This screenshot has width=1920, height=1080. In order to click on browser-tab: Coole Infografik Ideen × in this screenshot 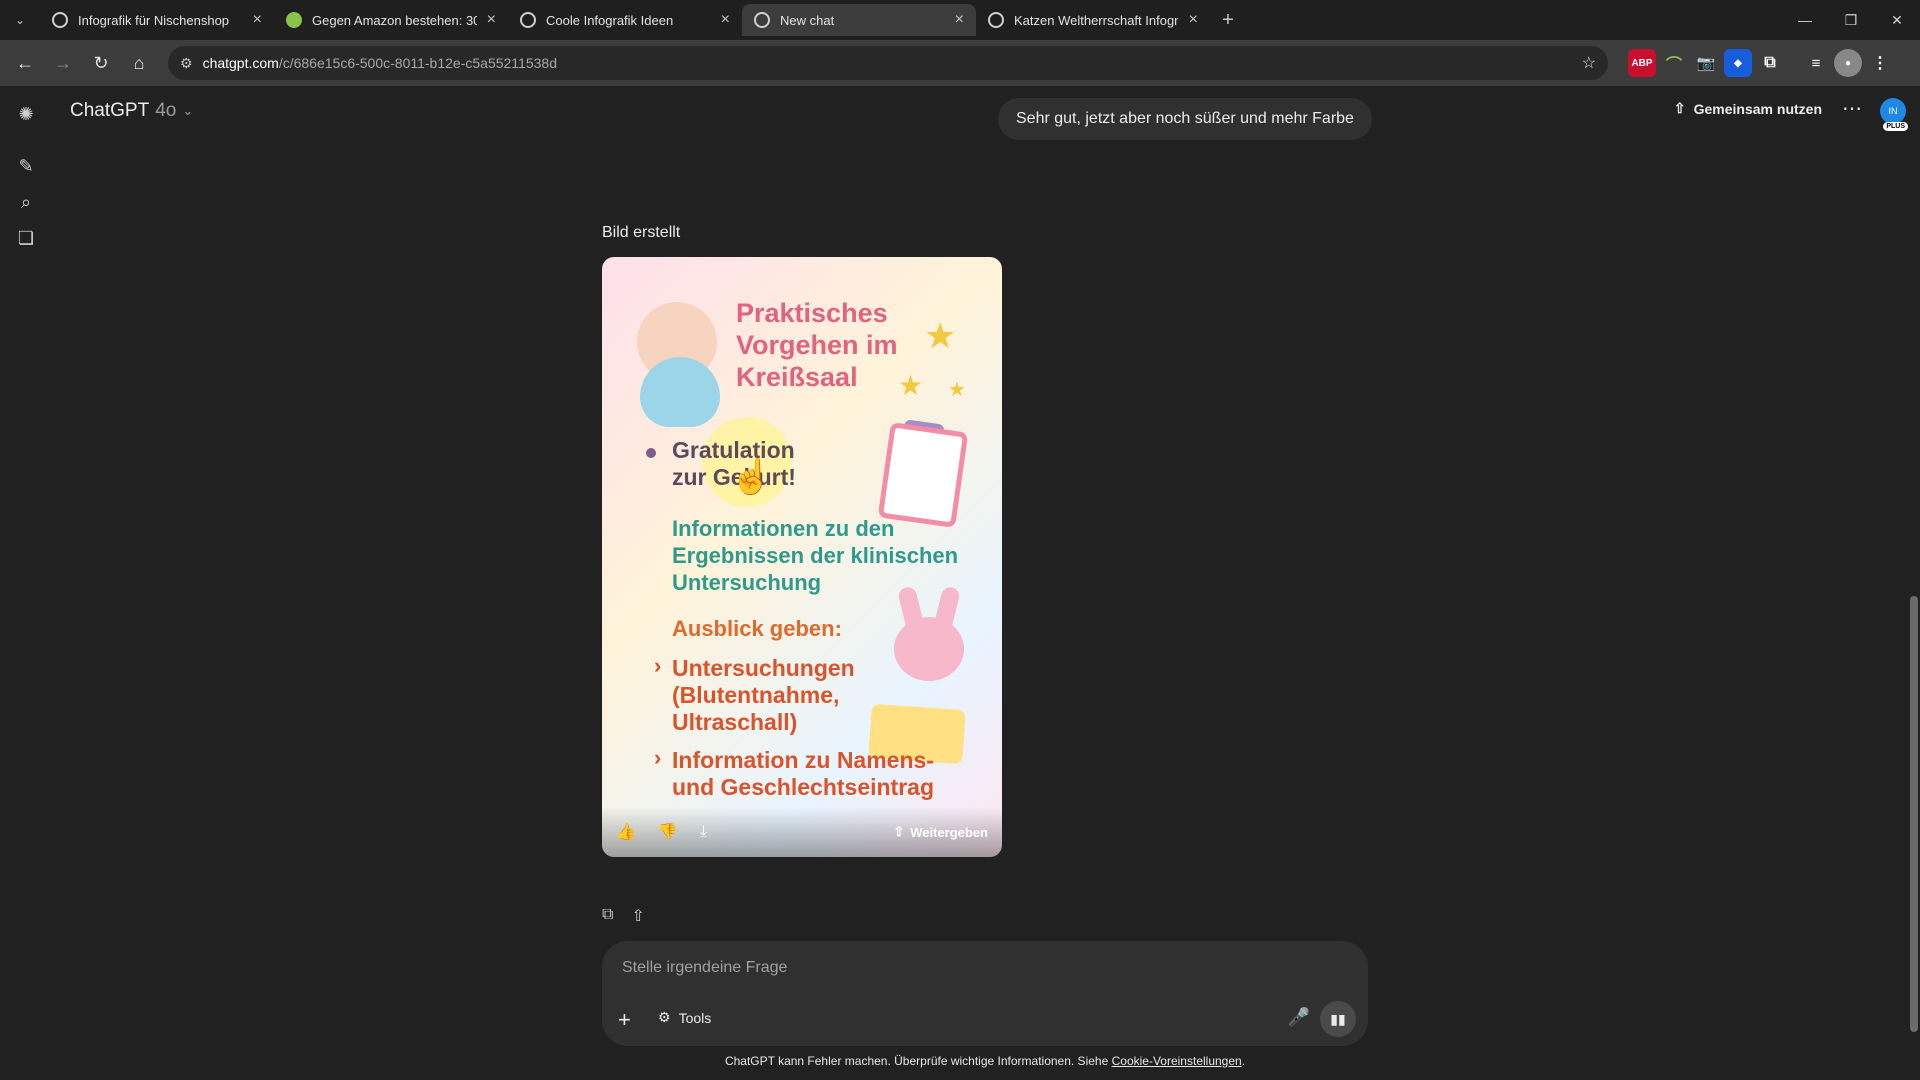, I will do `click(625, 20)`.